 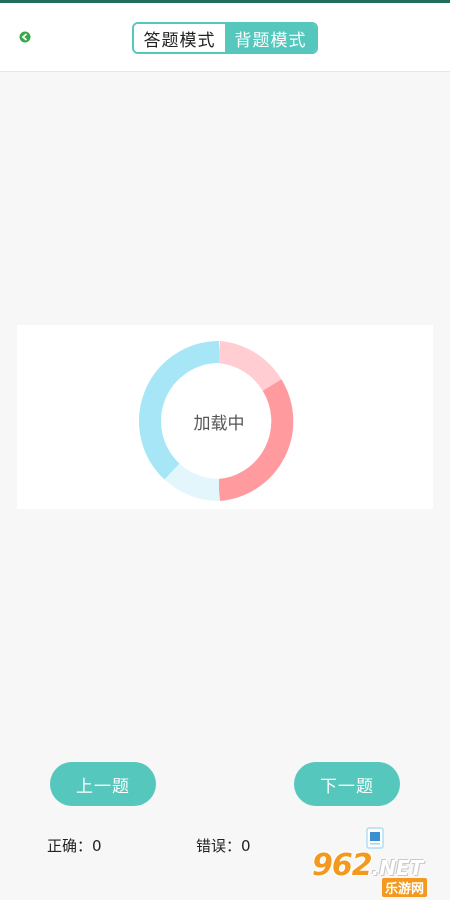 What do you see at coordinates (375, 838) in the screenshot?
I see `answer-sheet-icon` at bounding box center [375, 838].